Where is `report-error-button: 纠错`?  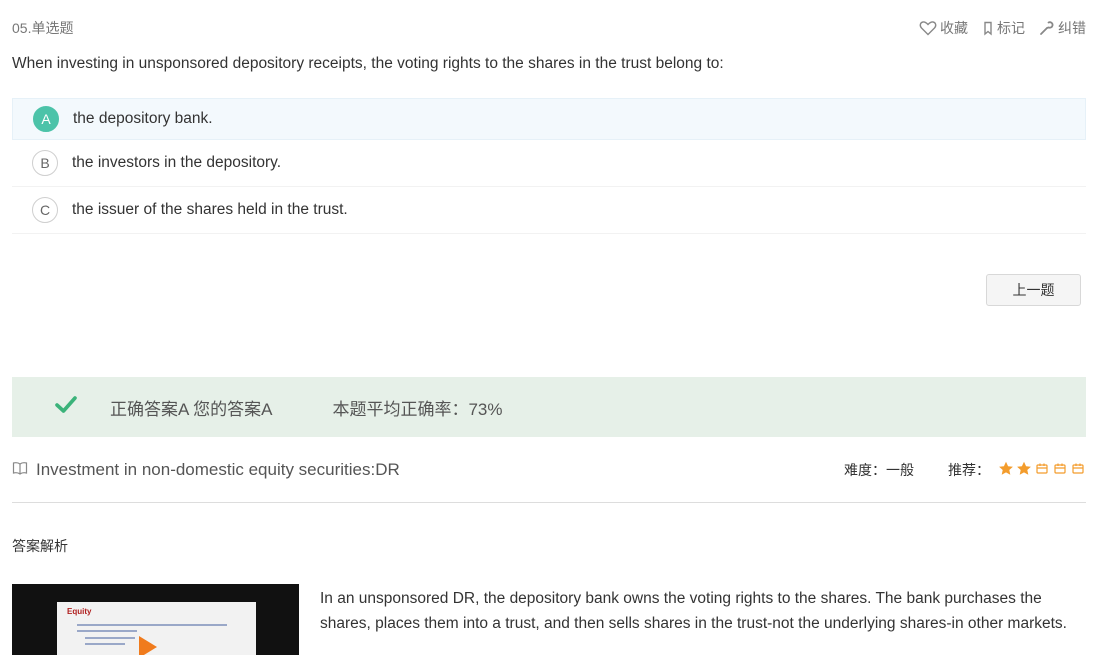
report-error-button: 纠错 is located at coordinates (1062, 28).